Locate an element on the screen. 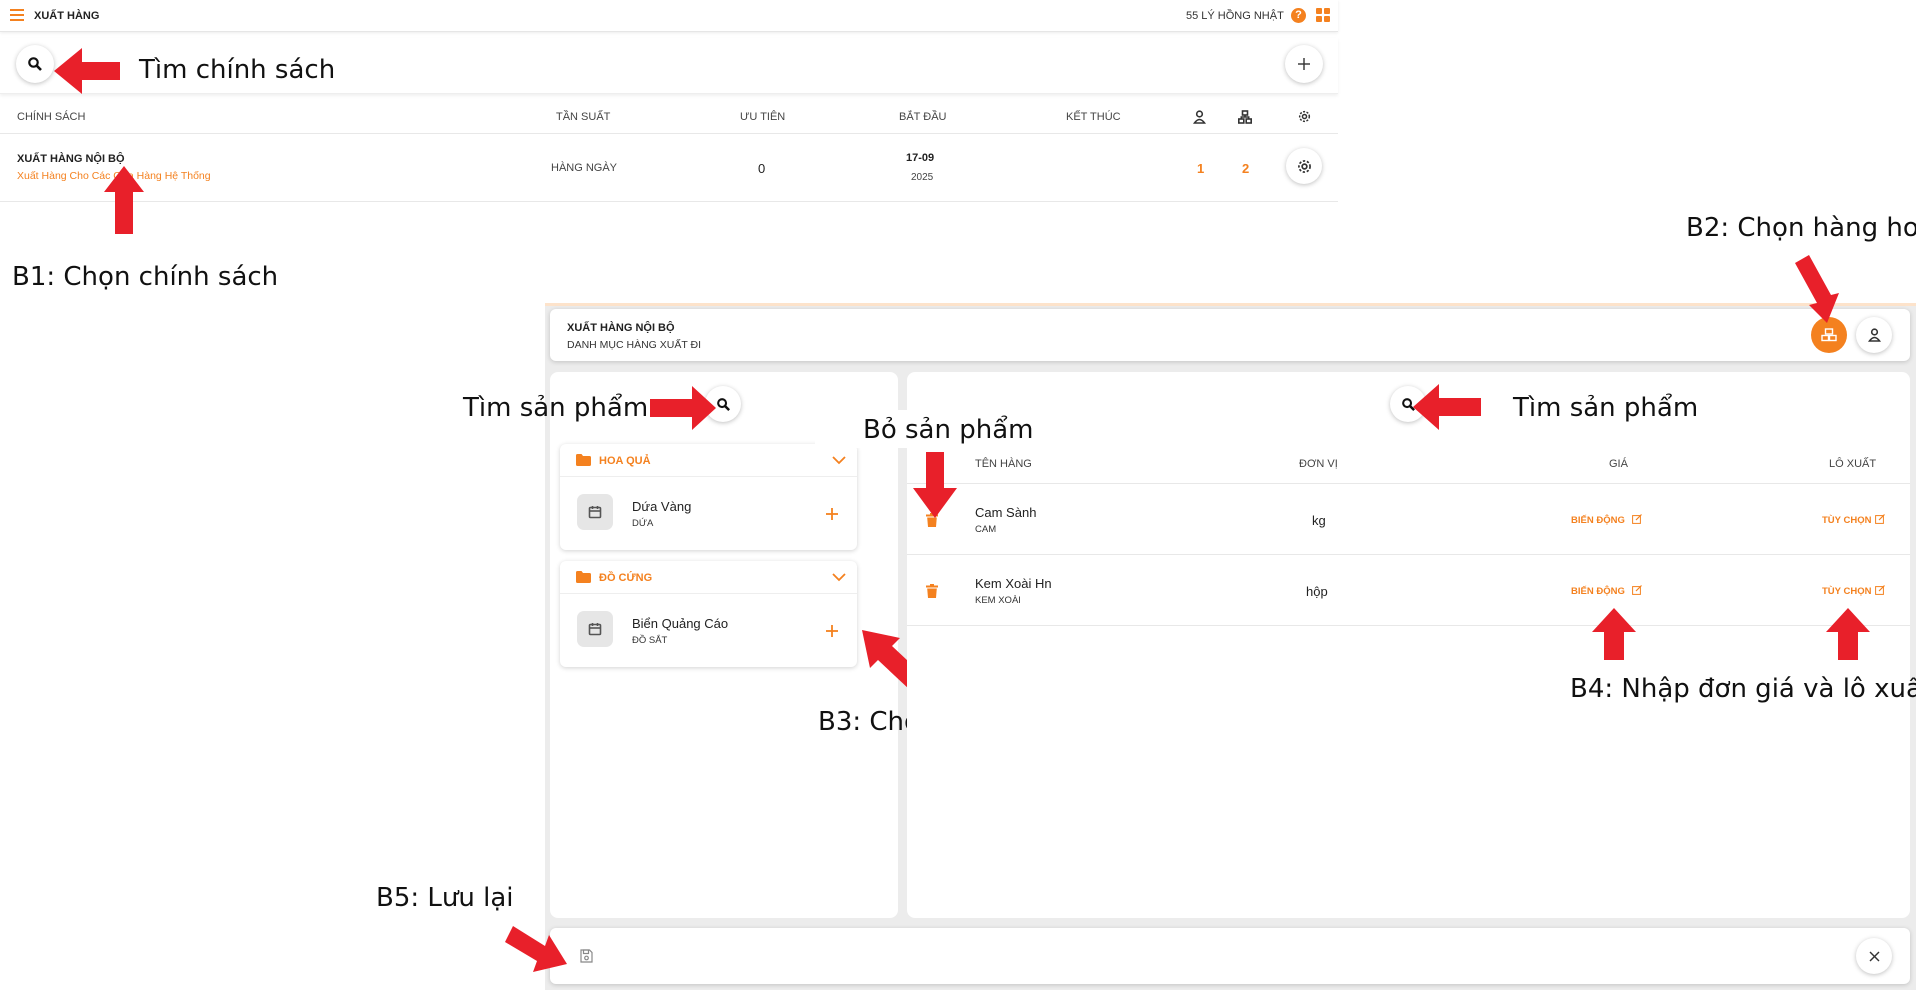 Image resolution: width=1916 pixels, height=990 pixels. item-unit: hộp is located at coordinates (1317, 591).